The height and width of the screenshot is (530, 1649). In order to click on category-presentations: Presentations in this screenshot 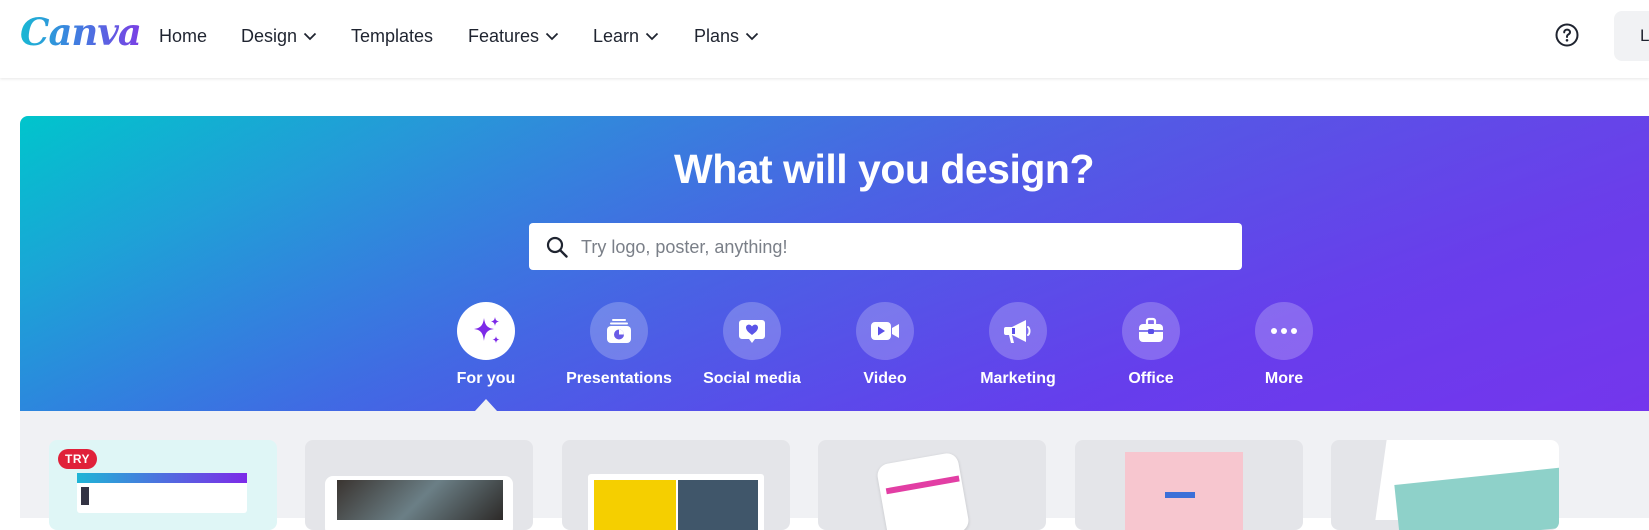, I will do `click(619, 352)`.